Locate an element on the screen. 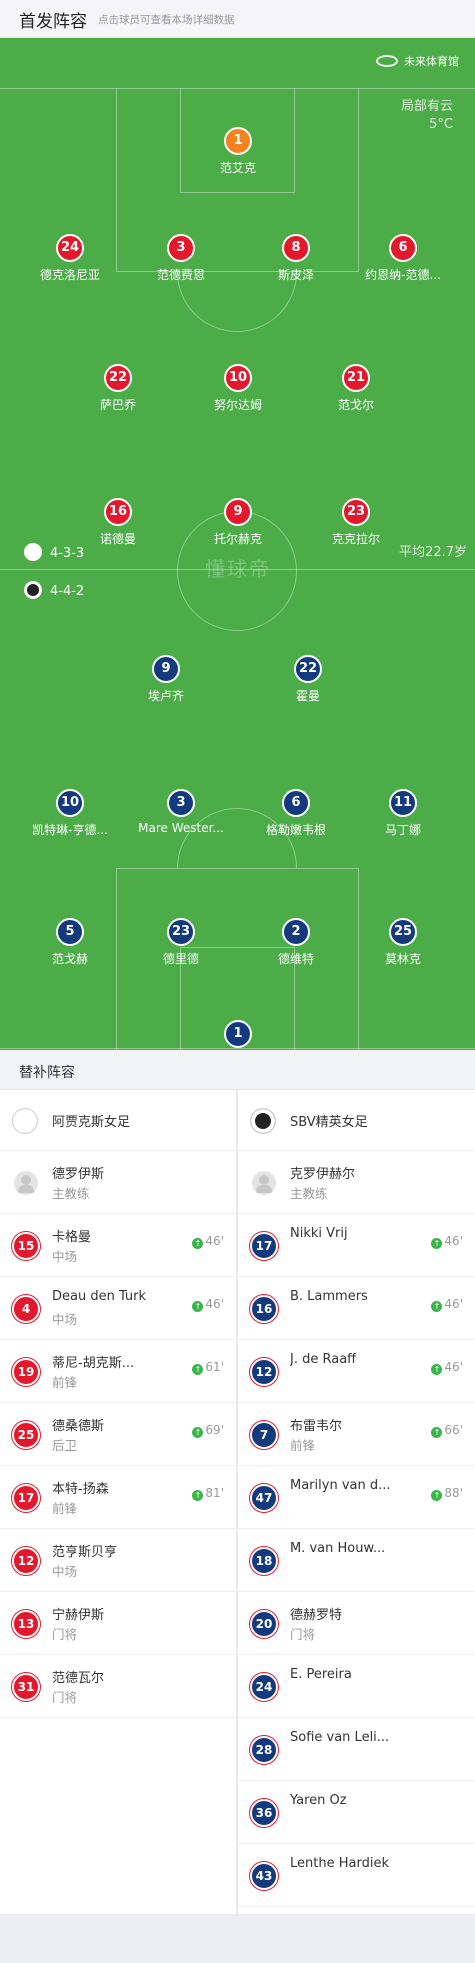 This screenshot has width=475, height=1963. player-h-8: 16 诺德曼 is located at coordinates (118, 522).